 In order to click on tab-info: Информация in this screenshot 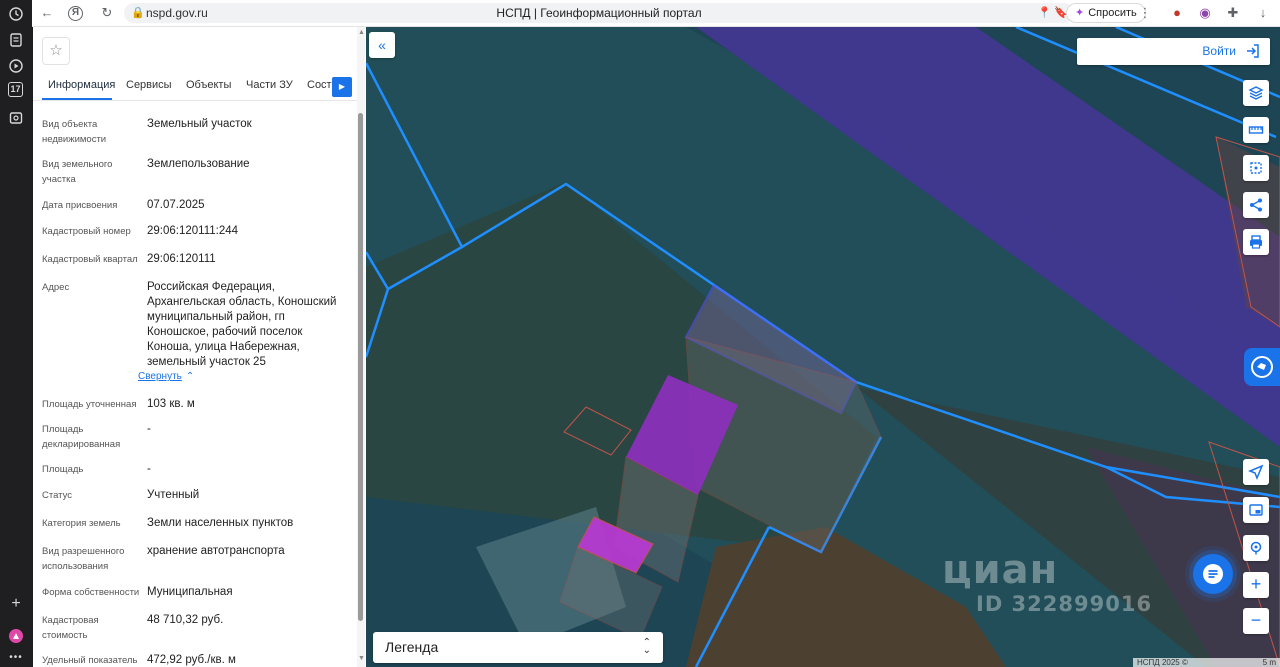, I will do `click(81, 85)`.